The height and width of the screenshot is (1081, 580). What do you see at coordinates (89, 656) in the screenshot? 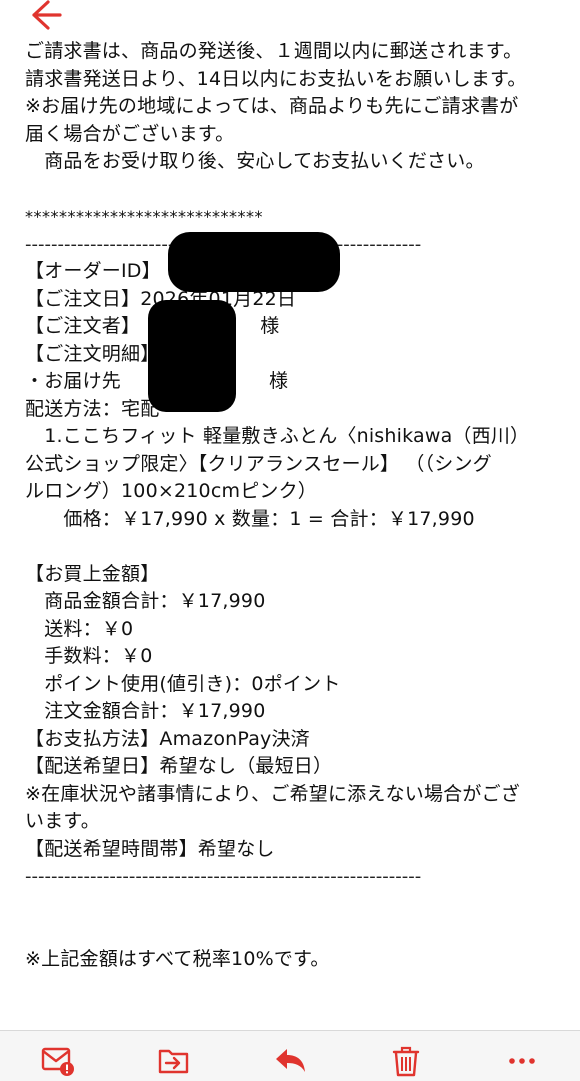
I see `summary-line: 手数料：￥0` at bounding box center [89, 656].